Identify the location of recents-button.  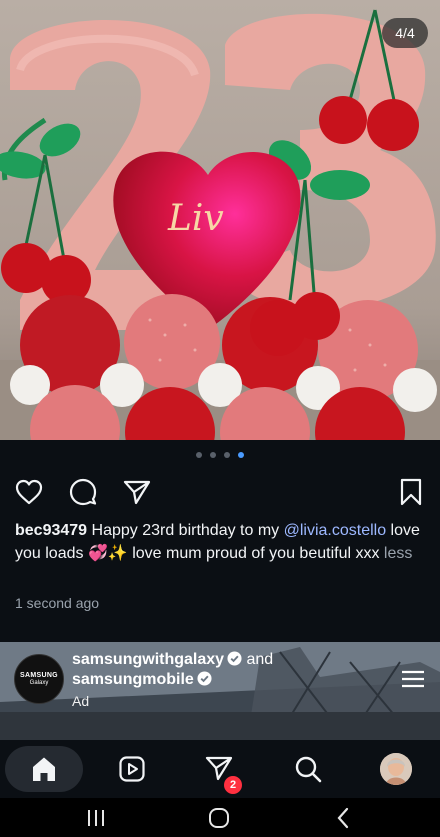
(96, 818).